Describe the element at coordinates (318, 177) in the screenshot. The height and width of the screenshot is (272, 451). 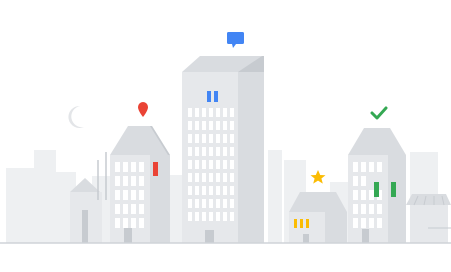
I see `star-icon` at that location.